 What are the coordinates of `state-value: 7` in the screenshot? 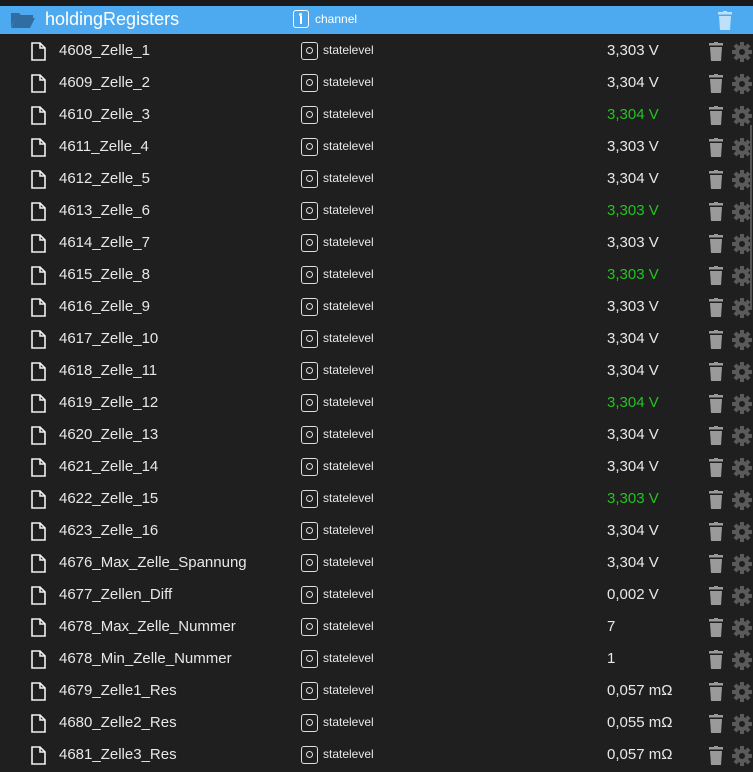 It's located at (611, 626).